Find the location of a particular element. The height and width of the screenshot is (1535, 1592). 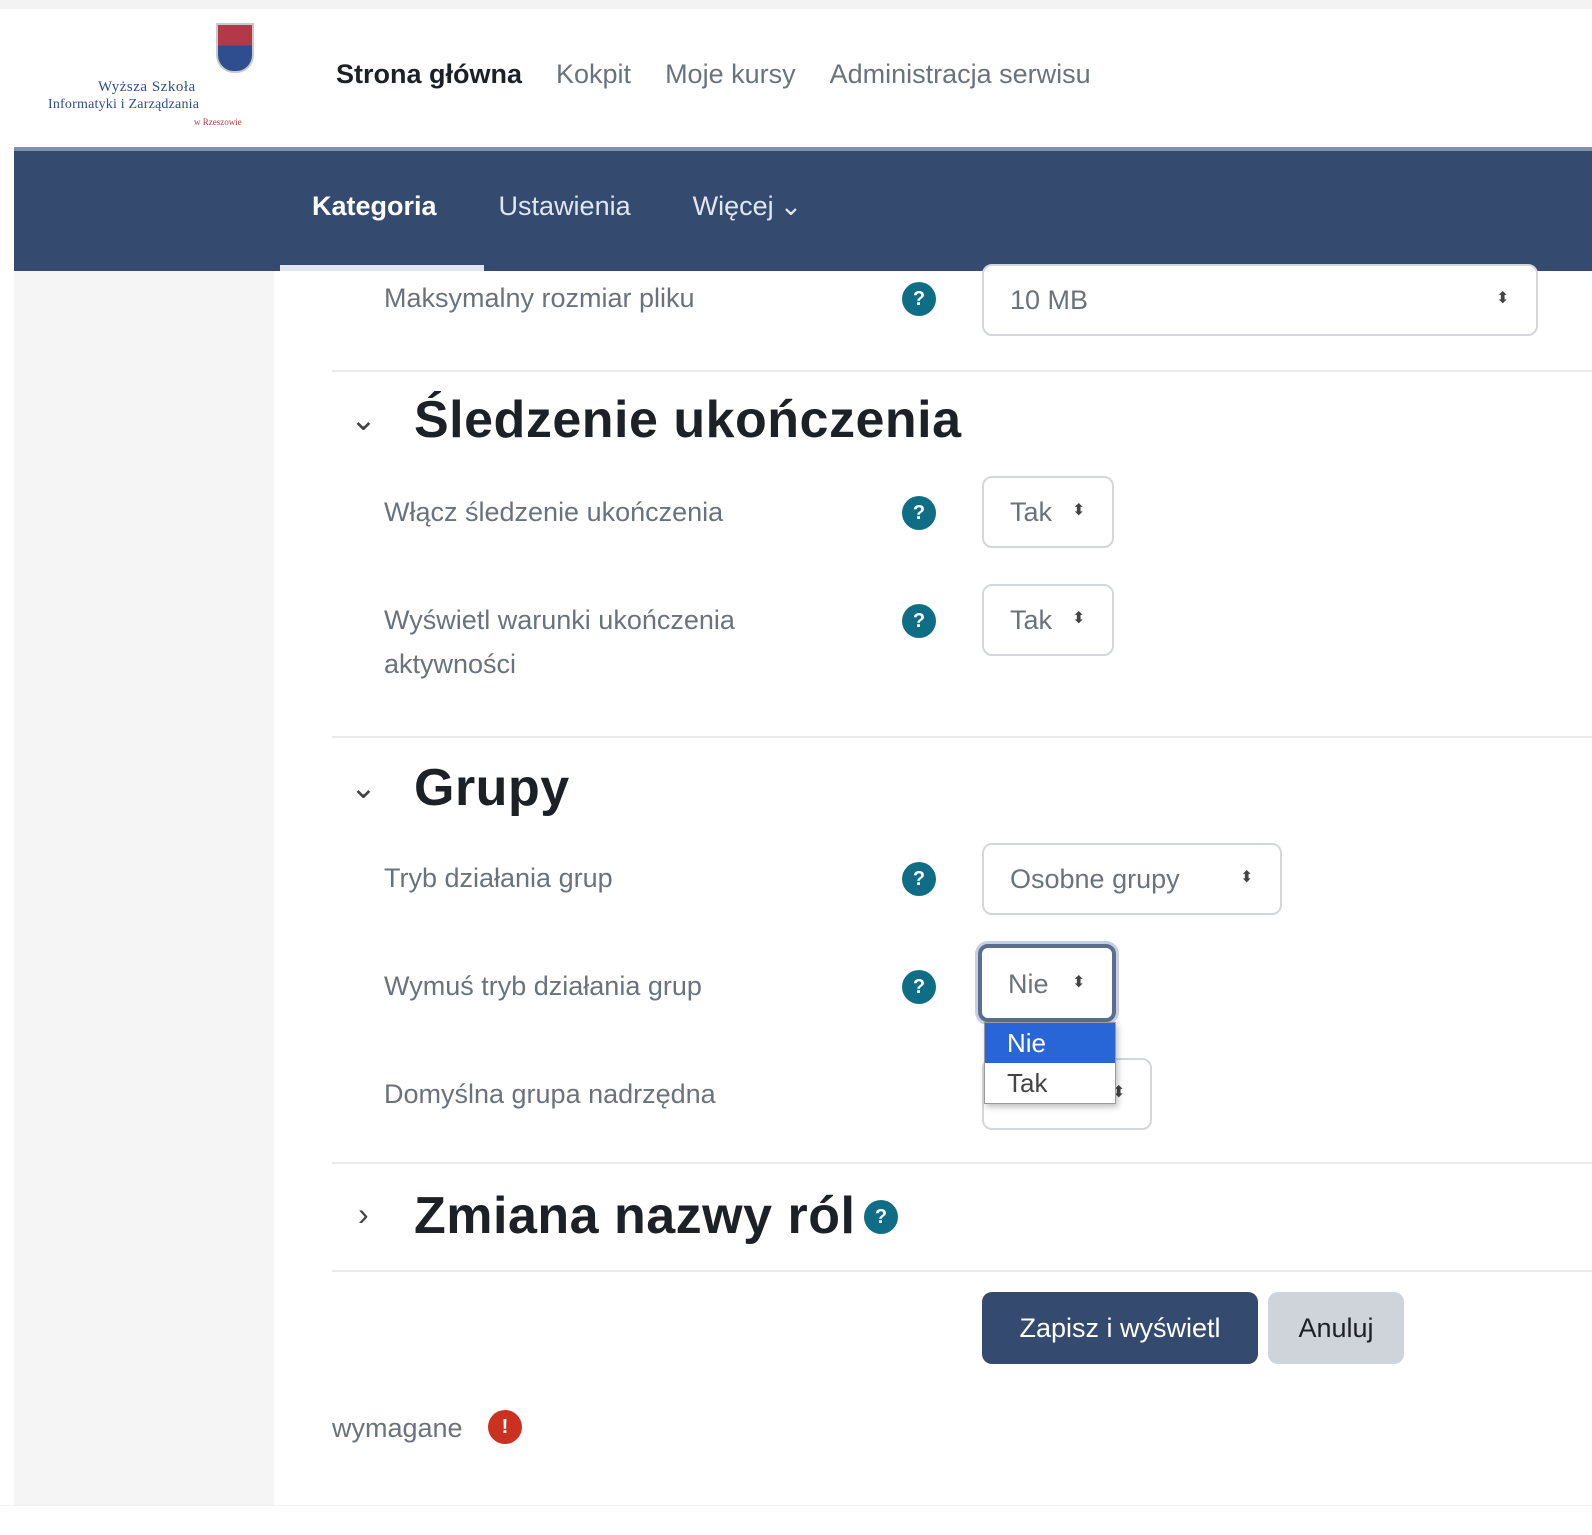

expand-chevron-icon: › is located at coordinates (363, 1214).